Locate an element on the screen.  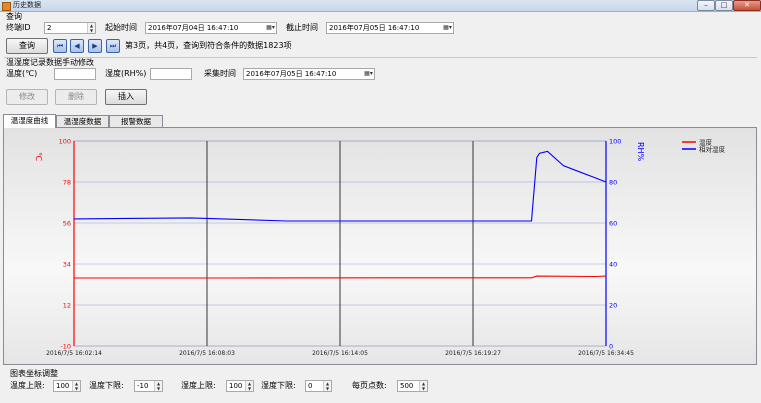
hum-upper-input: 100 ▲ ▼ is located at coordinates (240, 386).